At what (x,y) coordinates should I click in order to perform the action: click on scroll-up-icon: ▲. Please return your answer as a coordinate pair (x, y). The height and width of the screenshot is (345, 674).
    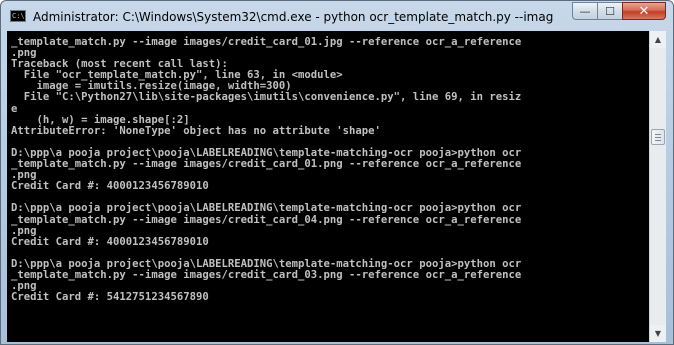
    Looking at the image, I should click on (658, 39).